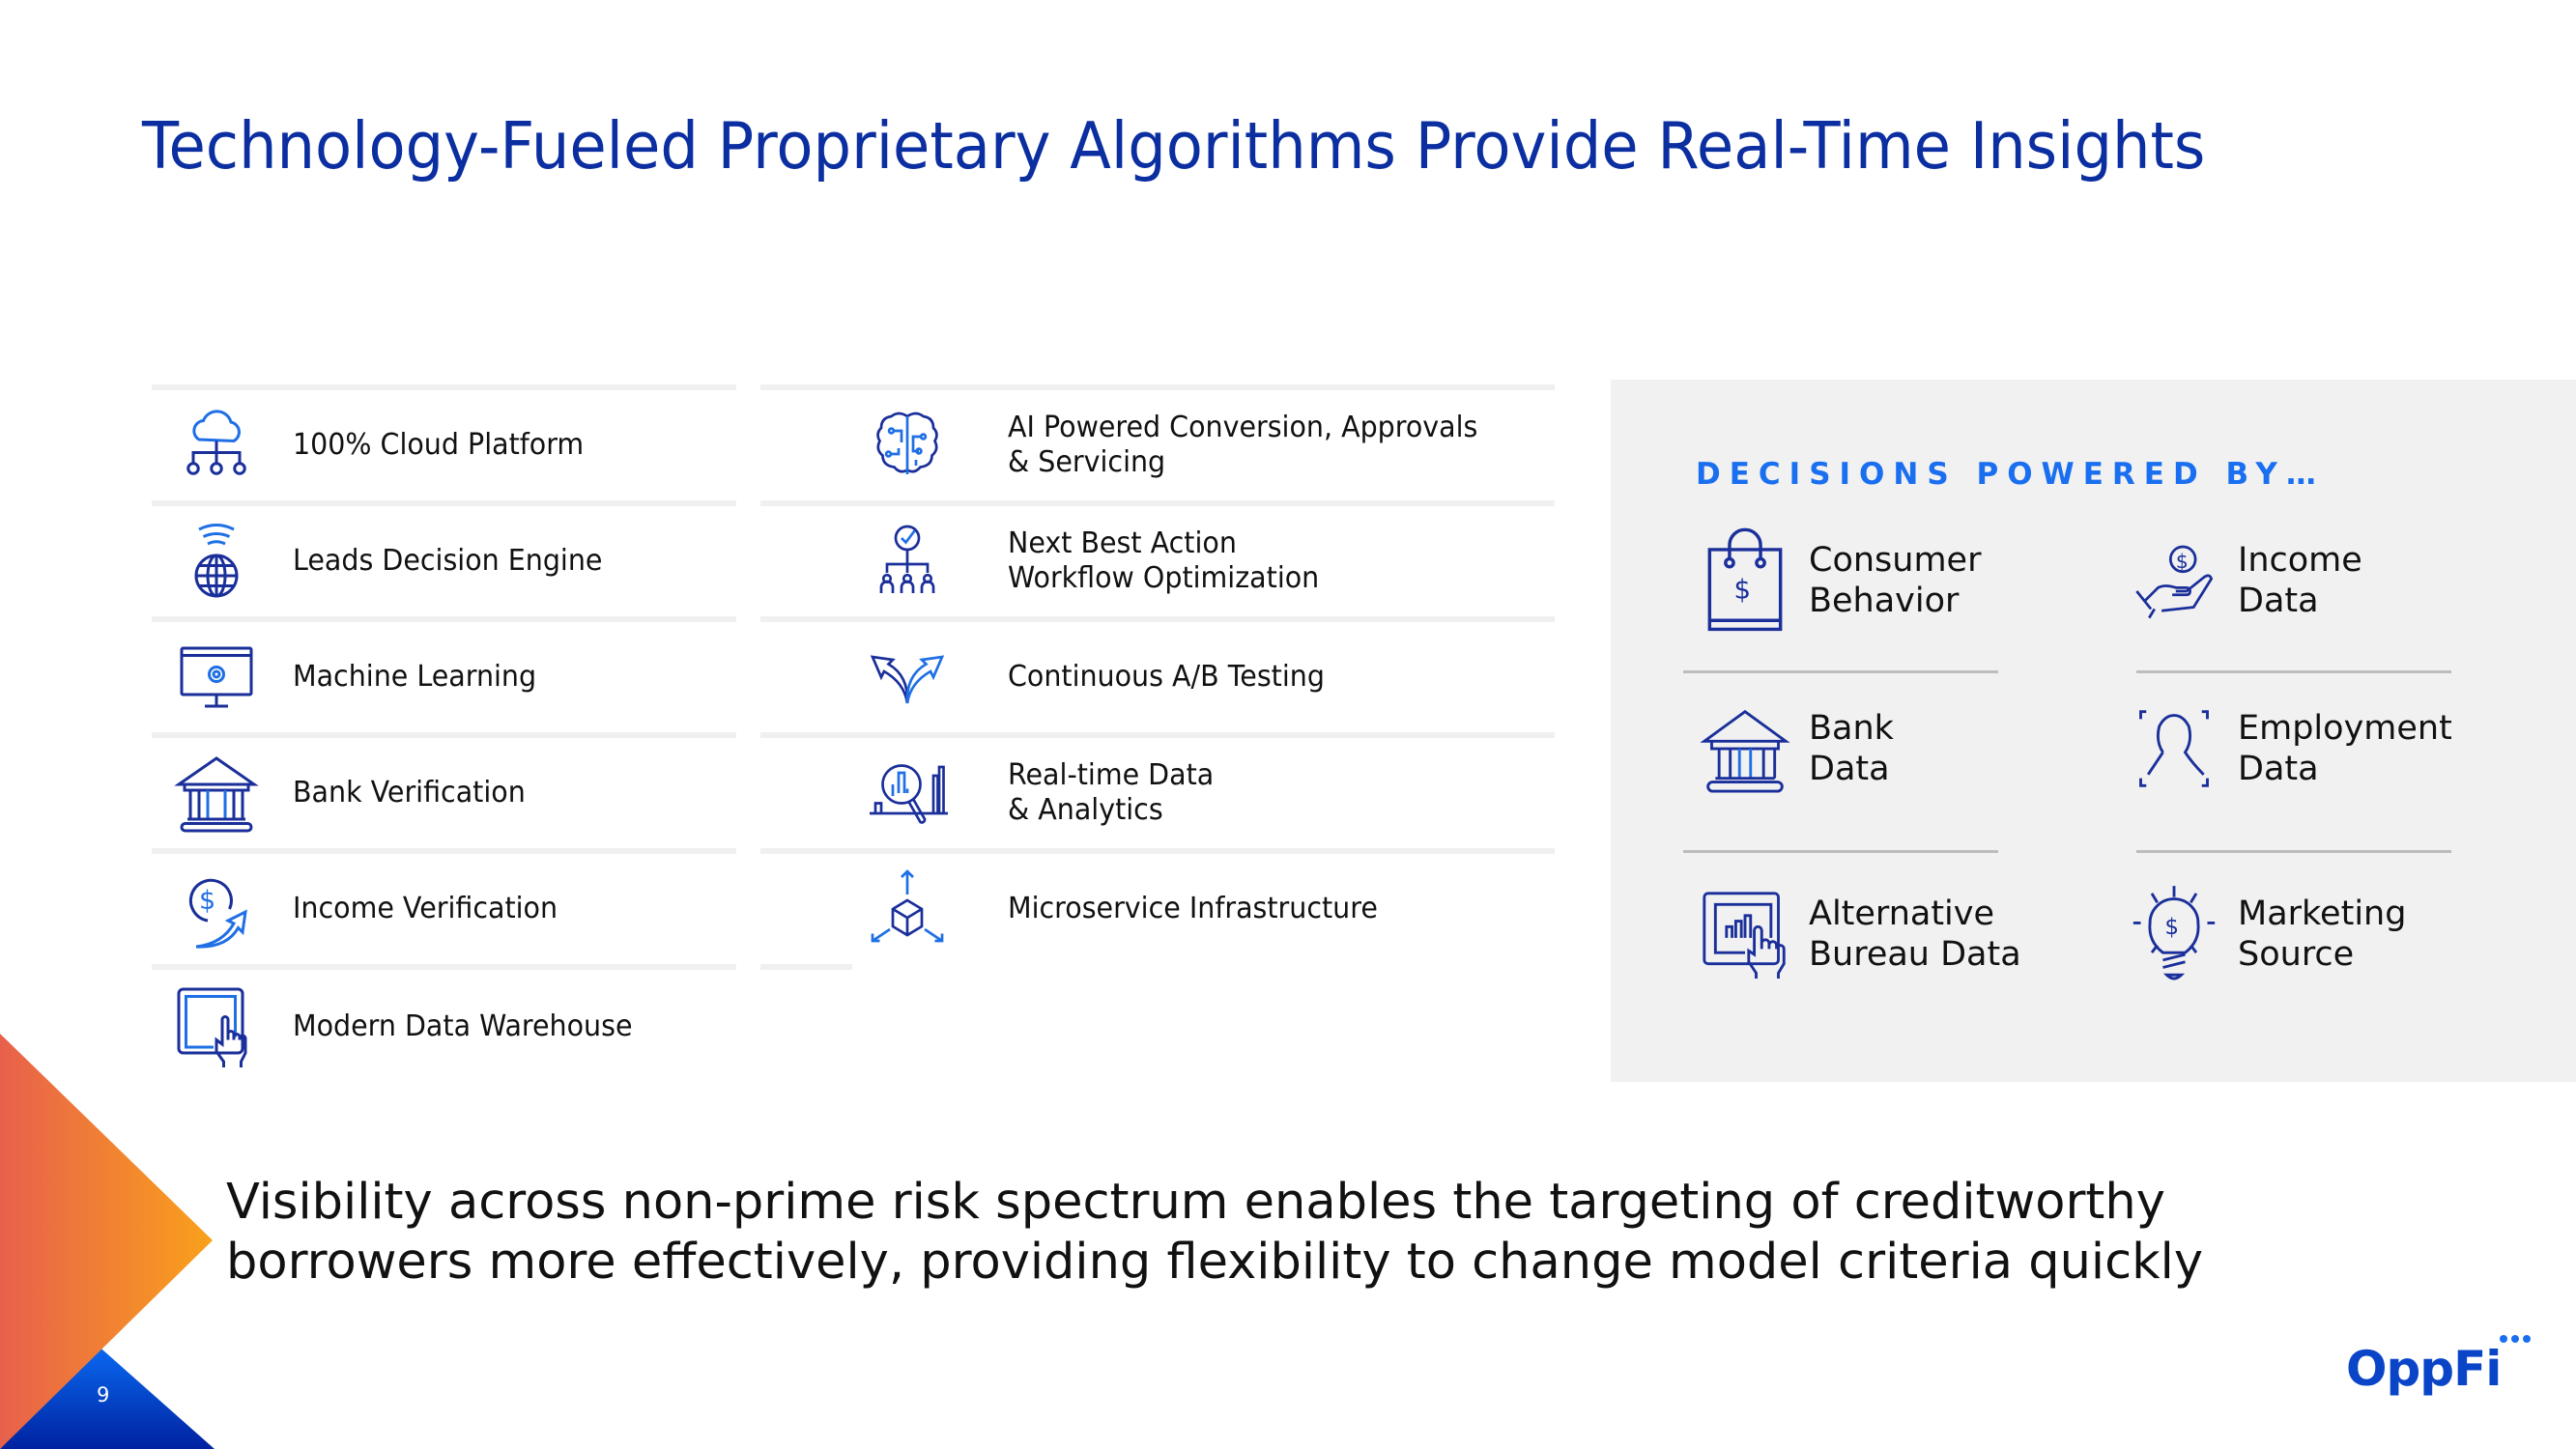 The height and width of the screenshot is (1449, 2576). I want to click on capability-item: 100% Cloud Platform, so click(444, 445).